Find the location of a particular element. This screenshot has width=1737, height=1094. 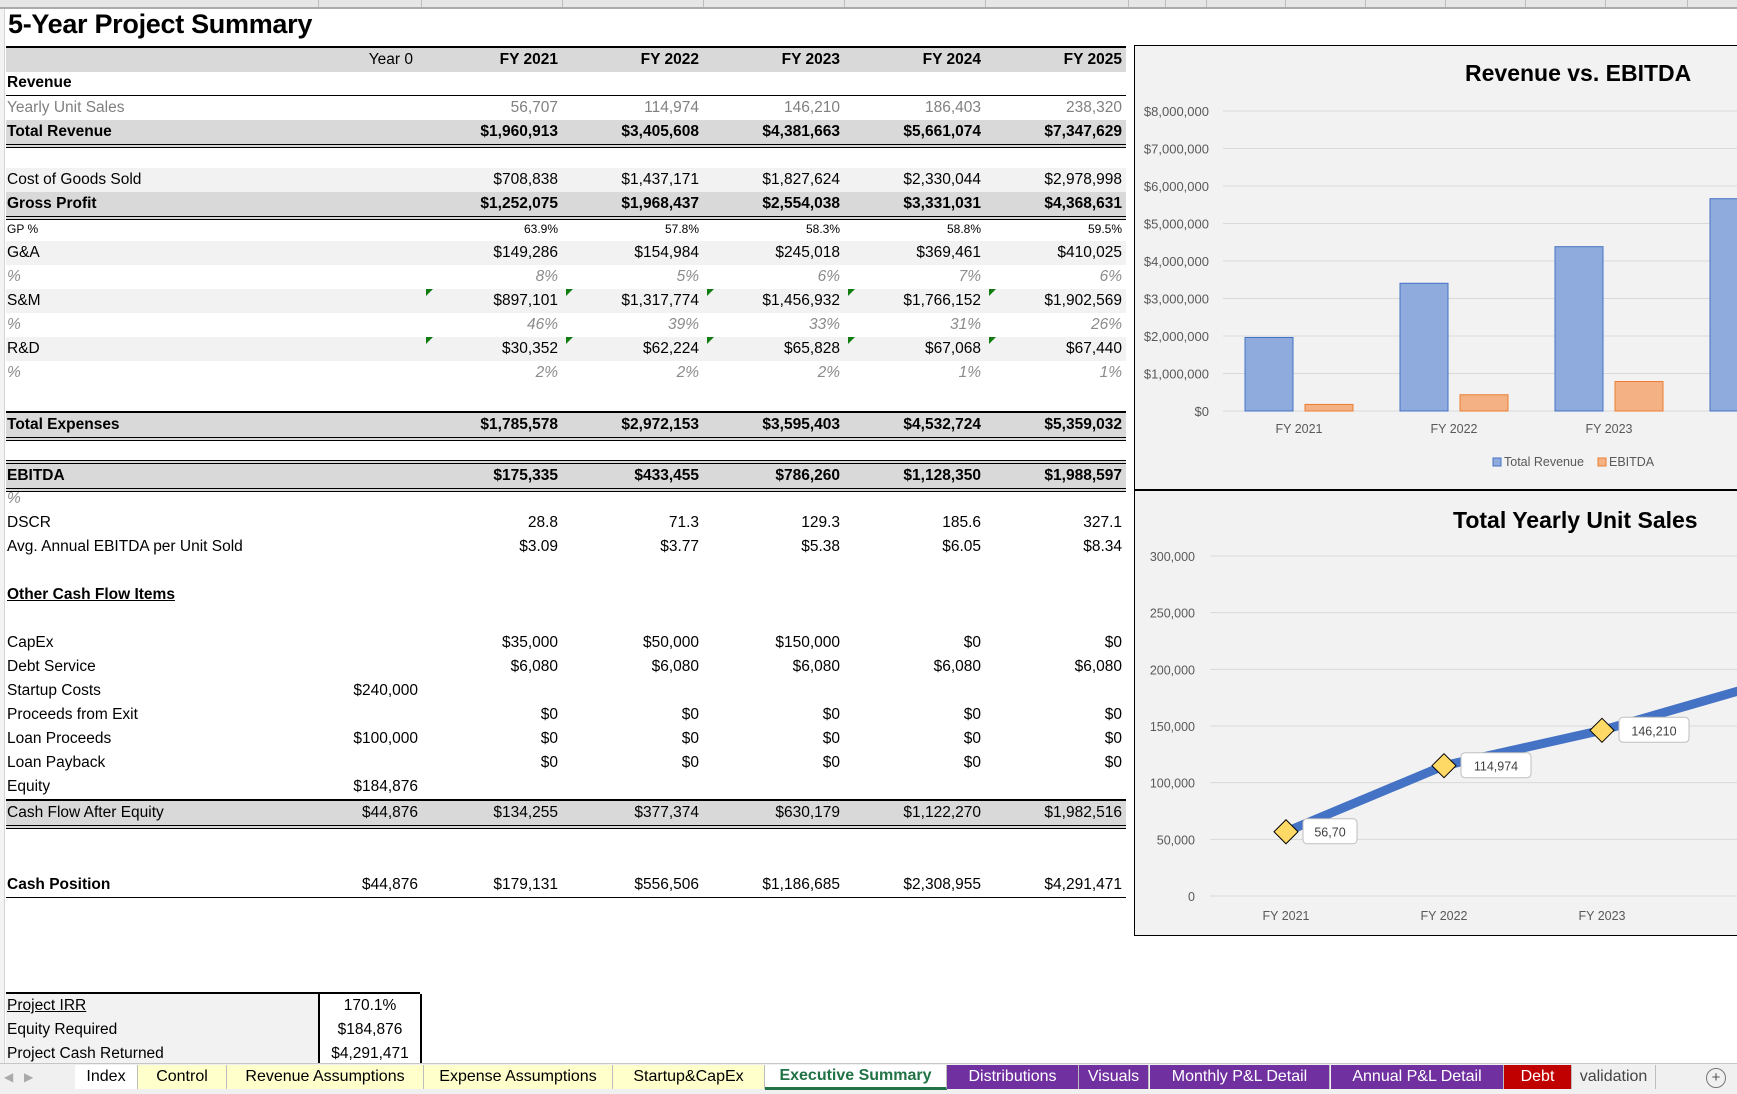

cell-value: $1,902,569 is located at coordinates (1052, 301).